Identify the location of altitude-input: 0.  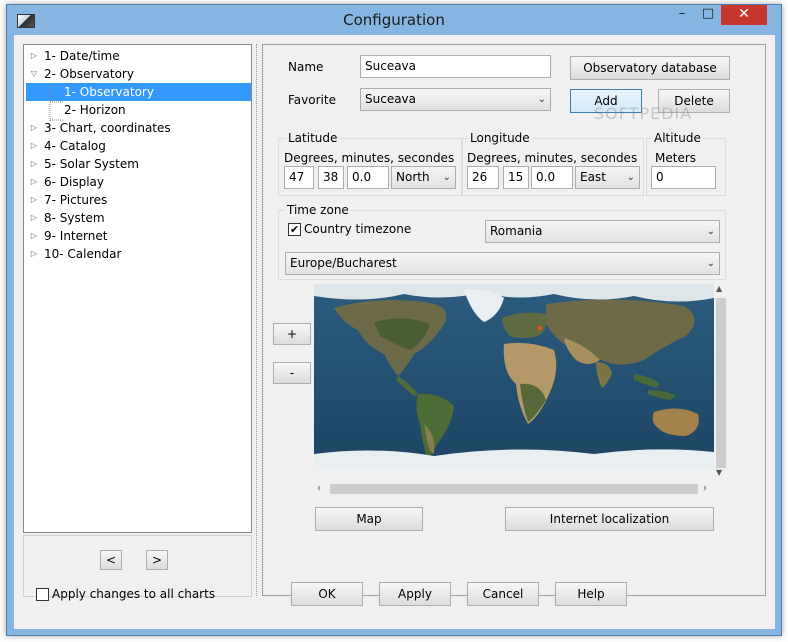
(683, 177).